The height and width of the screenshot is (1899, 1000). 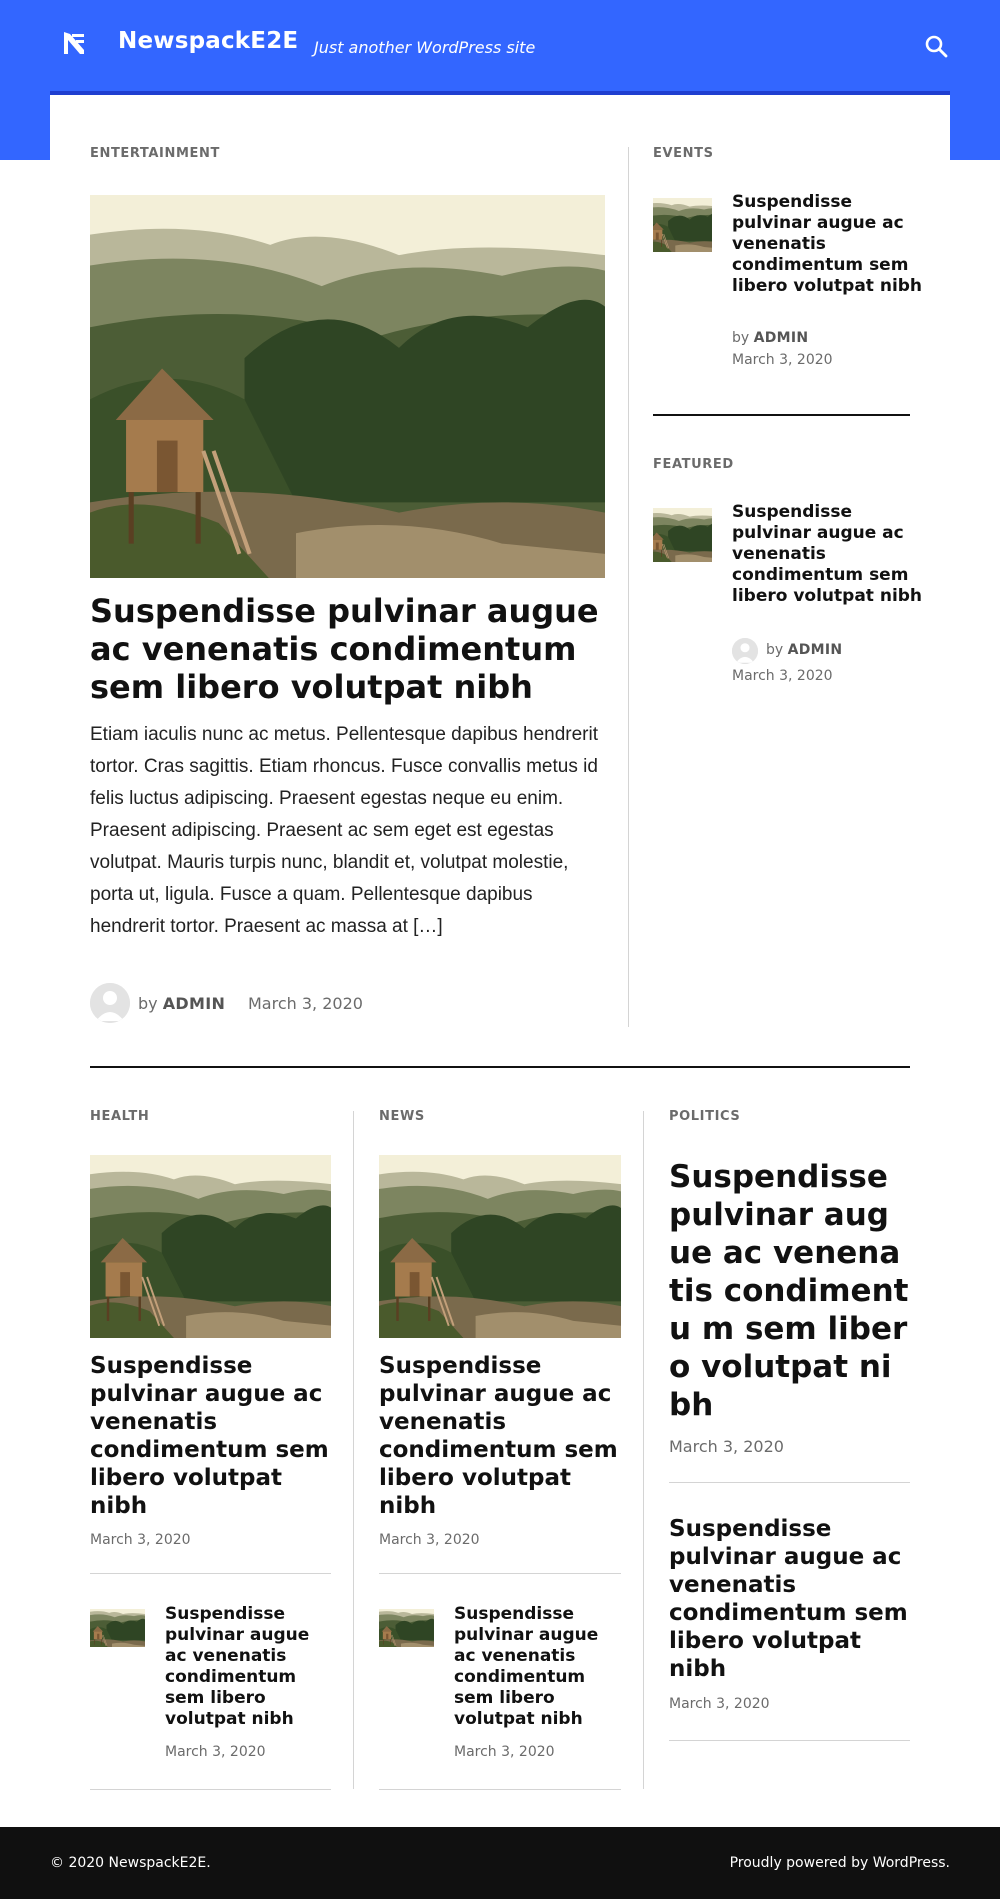 What do you see at coordinates (148, 1003) in the screenshot?
I see `byline-by: by` at bounding box center [148, 1003].